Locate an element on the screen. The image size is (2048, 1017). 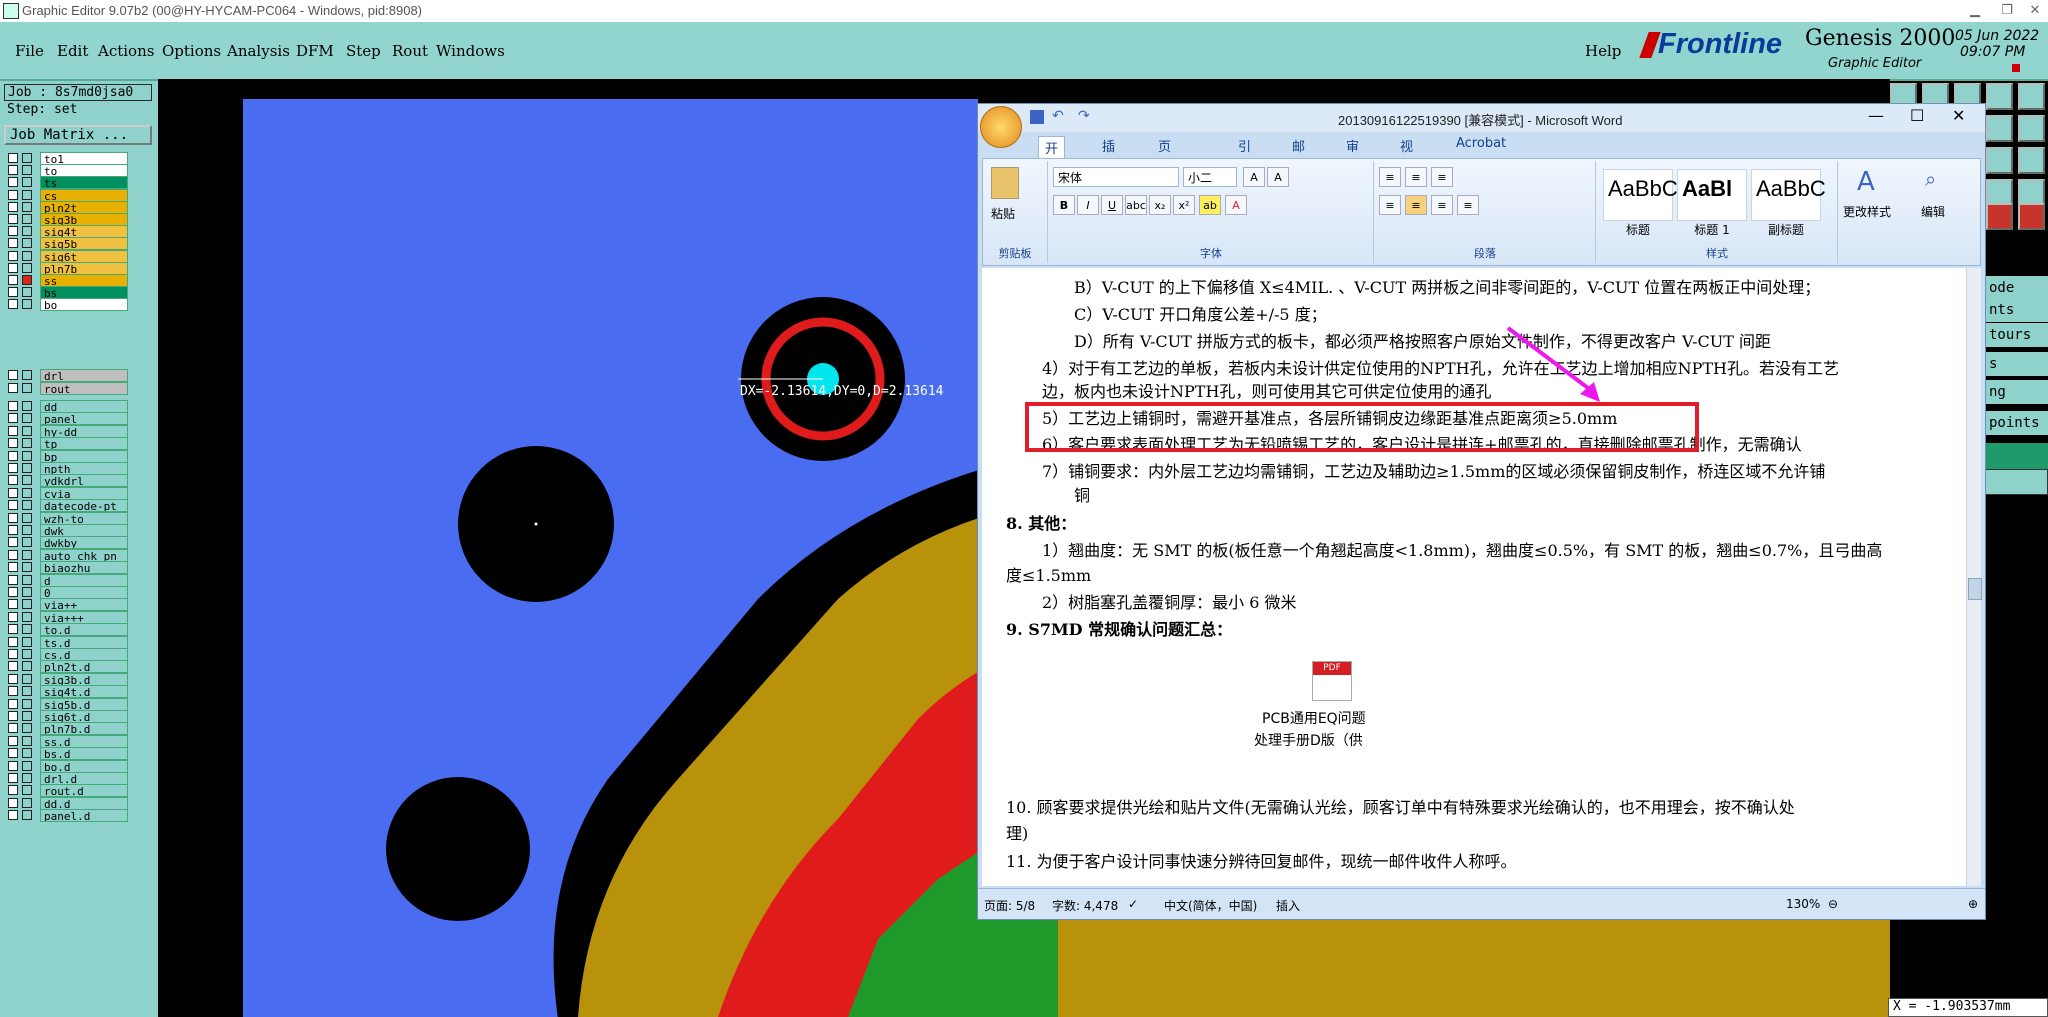
layer-name: ydkdrl is located at coordinates (84, 481).